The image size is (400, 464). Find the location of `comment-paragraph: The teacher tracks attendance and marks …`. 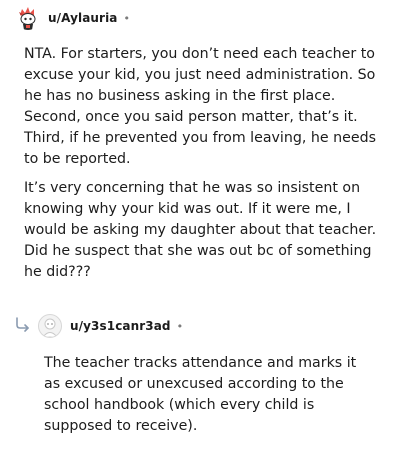

comment-paragraph: The teacher tracks attendance and marks … is located at coordinates (200, 394).